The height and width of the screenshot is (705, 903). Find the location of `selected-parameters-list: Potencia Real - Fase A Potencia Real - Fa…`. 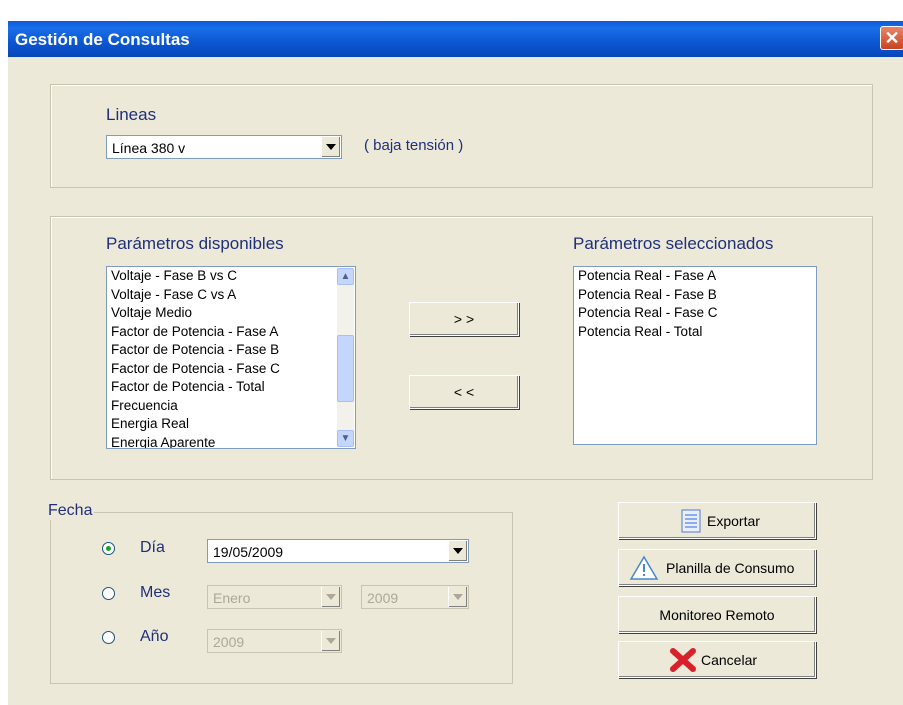

selected-parameters-list: Potencia Real - Fase A Potencia Real - Fa… is located at coordinates (695, 355).